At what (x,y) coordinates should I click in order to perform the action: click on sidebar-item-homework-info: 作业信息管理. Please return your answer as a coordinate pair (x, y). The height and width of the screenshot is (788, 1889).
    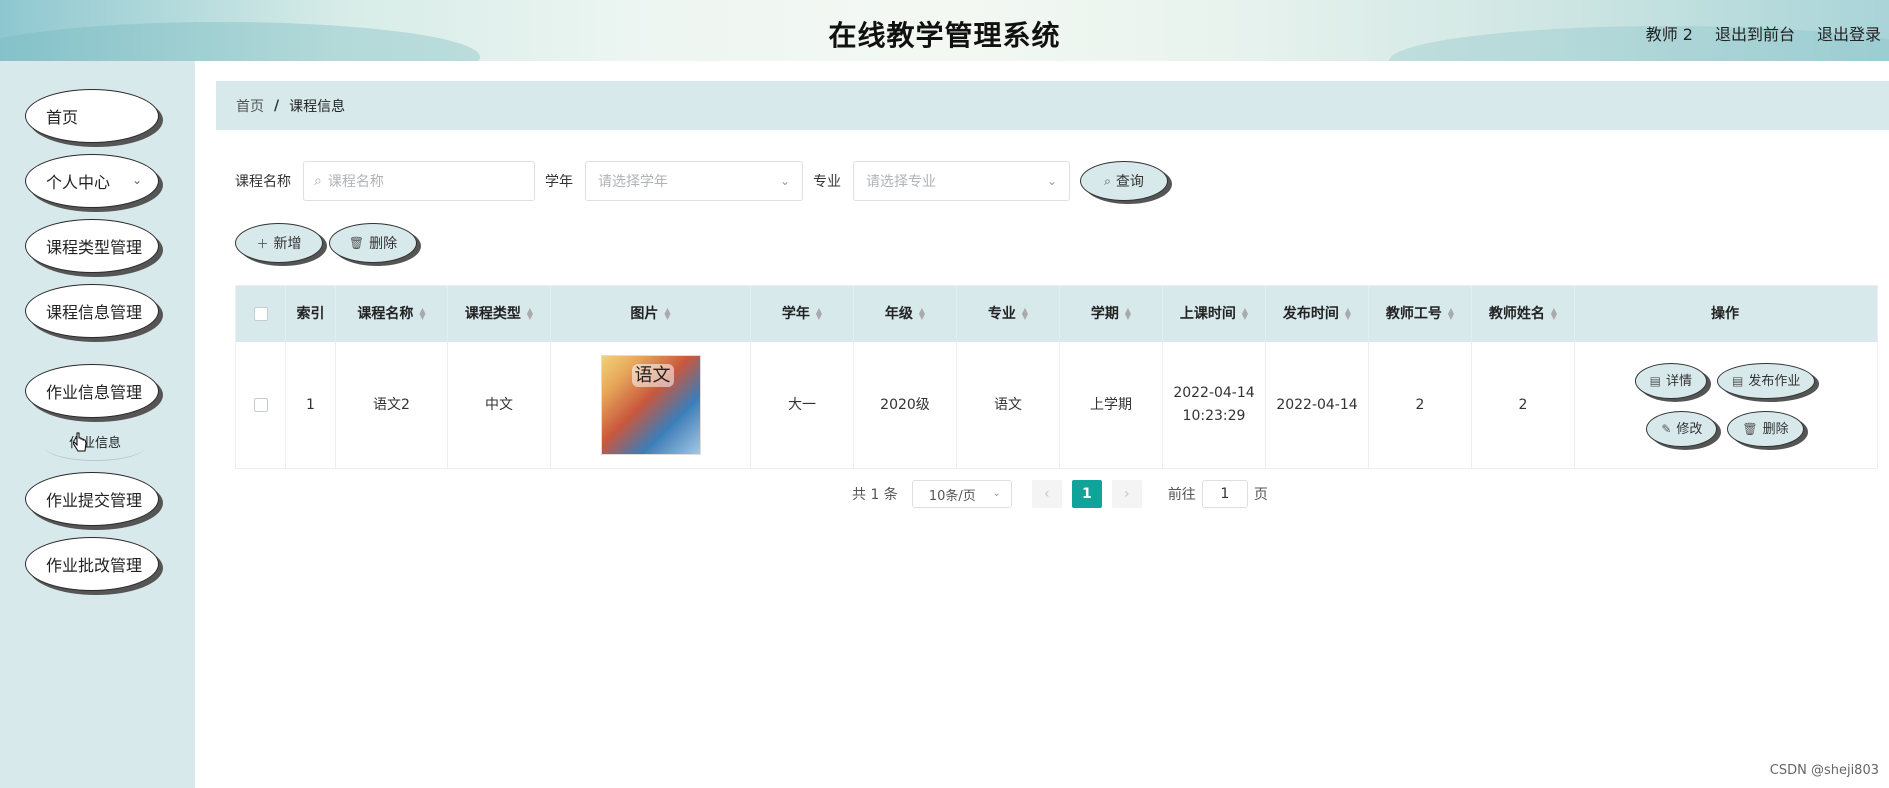
    Looking at the image, I should click on (92, 391).